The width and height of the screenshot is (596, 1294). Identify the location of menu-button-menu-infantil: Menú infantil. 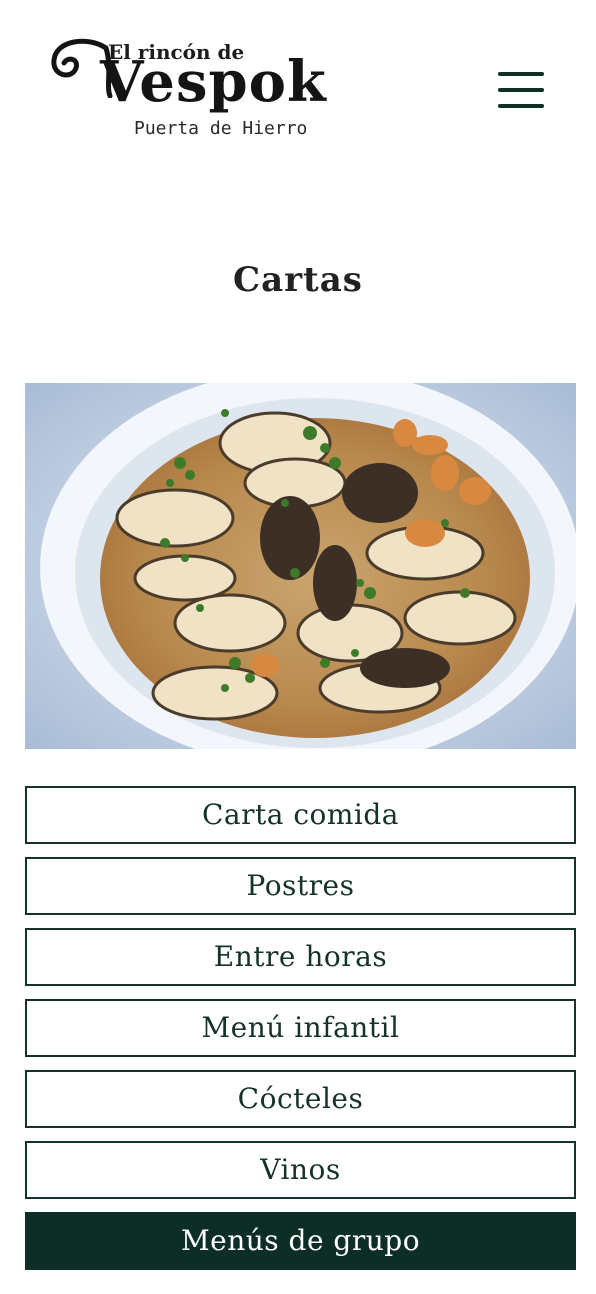
(300, 1028).